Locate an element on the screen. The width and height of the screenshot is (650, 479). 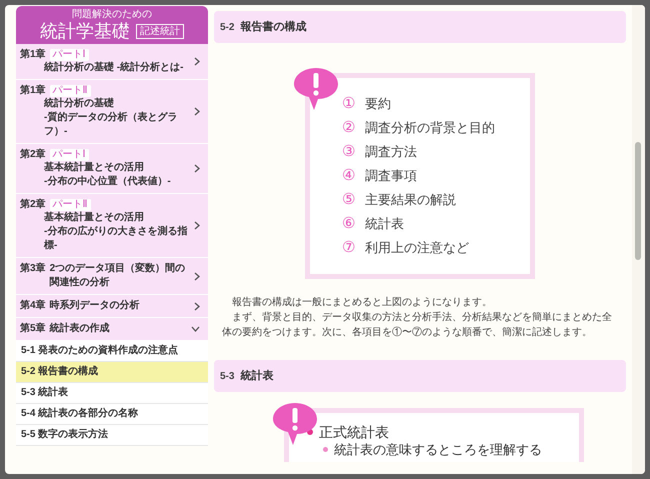
book-subtitle: 問題解決のための is located at coordinates (112, 15).